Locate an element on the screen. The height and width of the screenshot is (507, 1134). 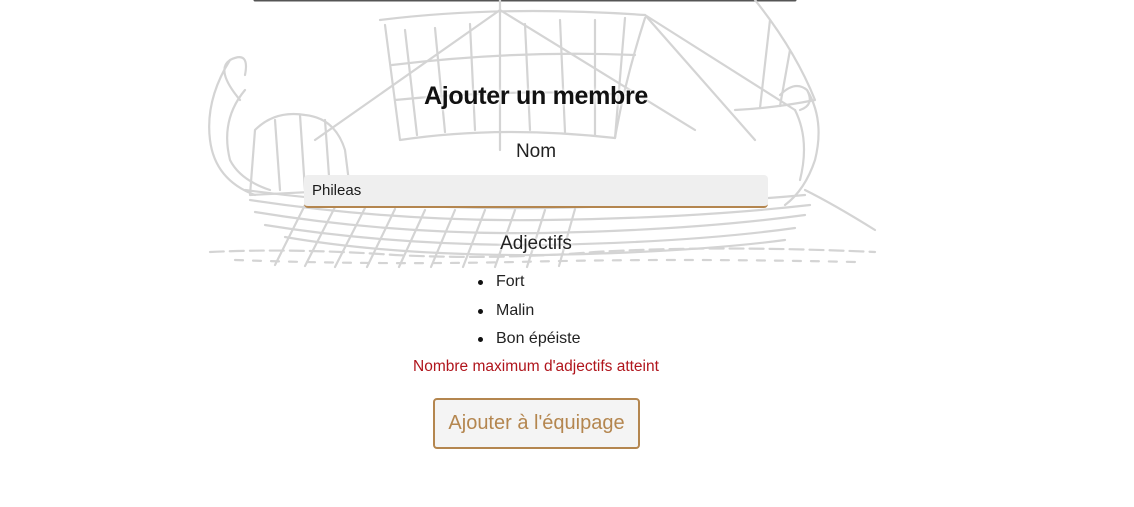
adjectives-label: Adjectifs is located at coordinates (536, 243).